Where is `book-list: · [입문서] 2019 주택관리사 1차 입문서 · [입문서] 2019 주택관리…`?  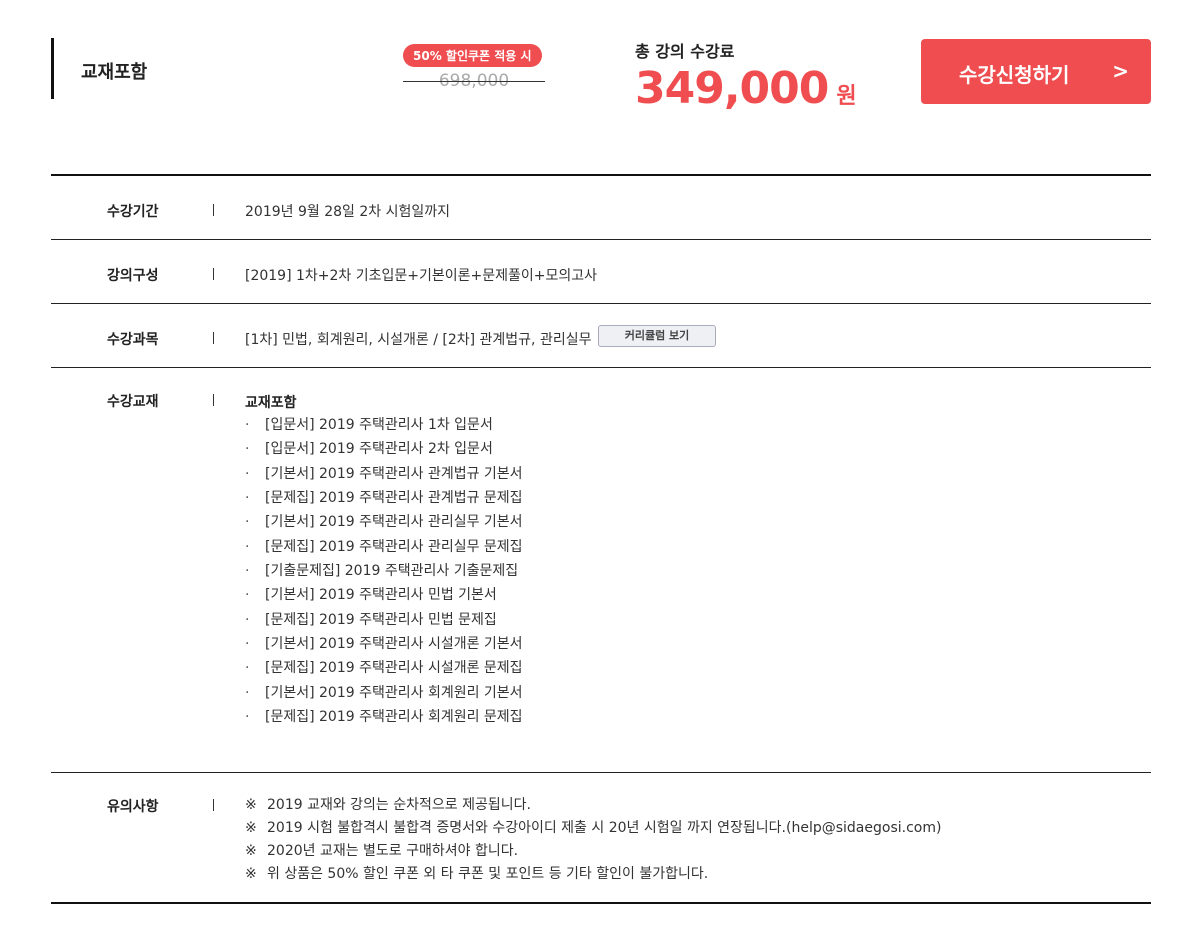 book-list: · [입문서] 2019 주택관리사 1차 입문서 · [입문서] 2019 주택관리… is located at coordinates (384, 573).